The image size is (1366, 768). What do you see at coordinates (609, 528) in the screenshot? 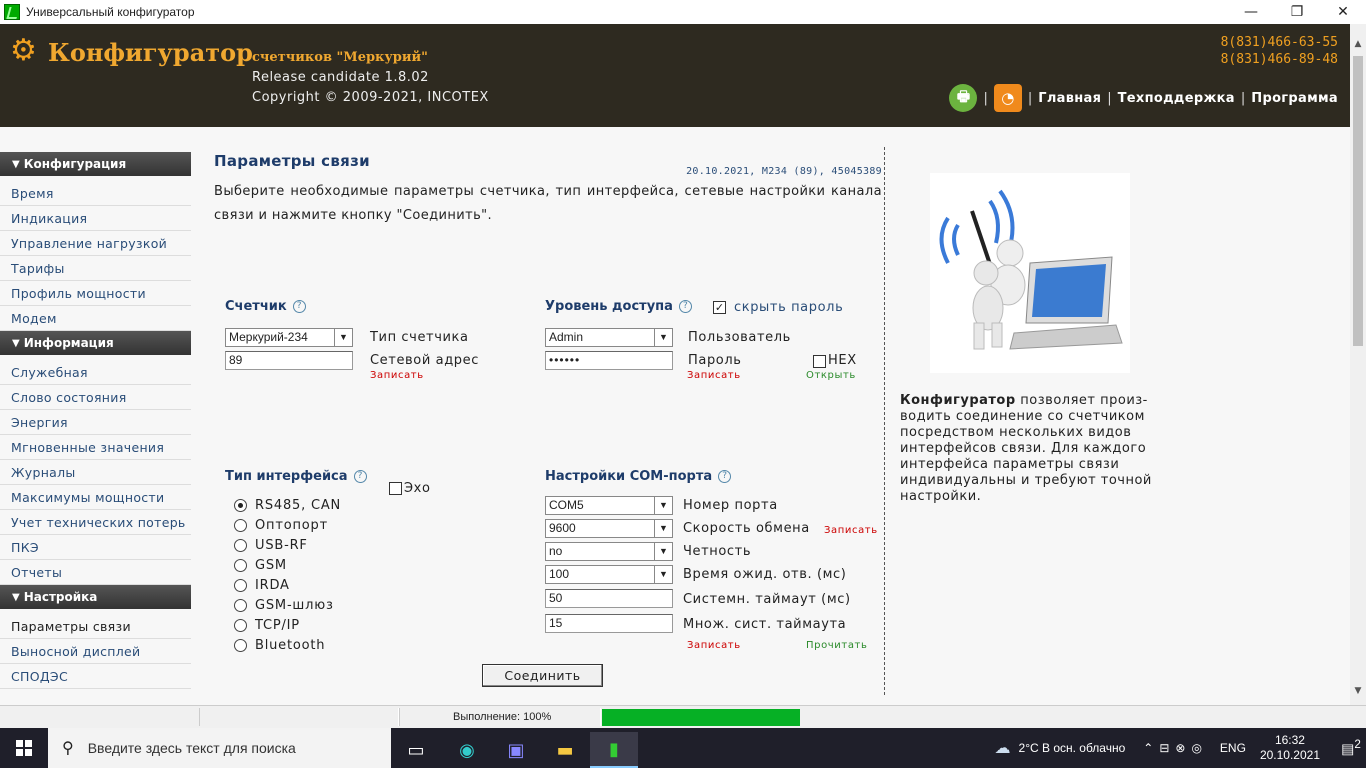
I see `baud-select: 9600 ▼` at bounding box center [609, 528].